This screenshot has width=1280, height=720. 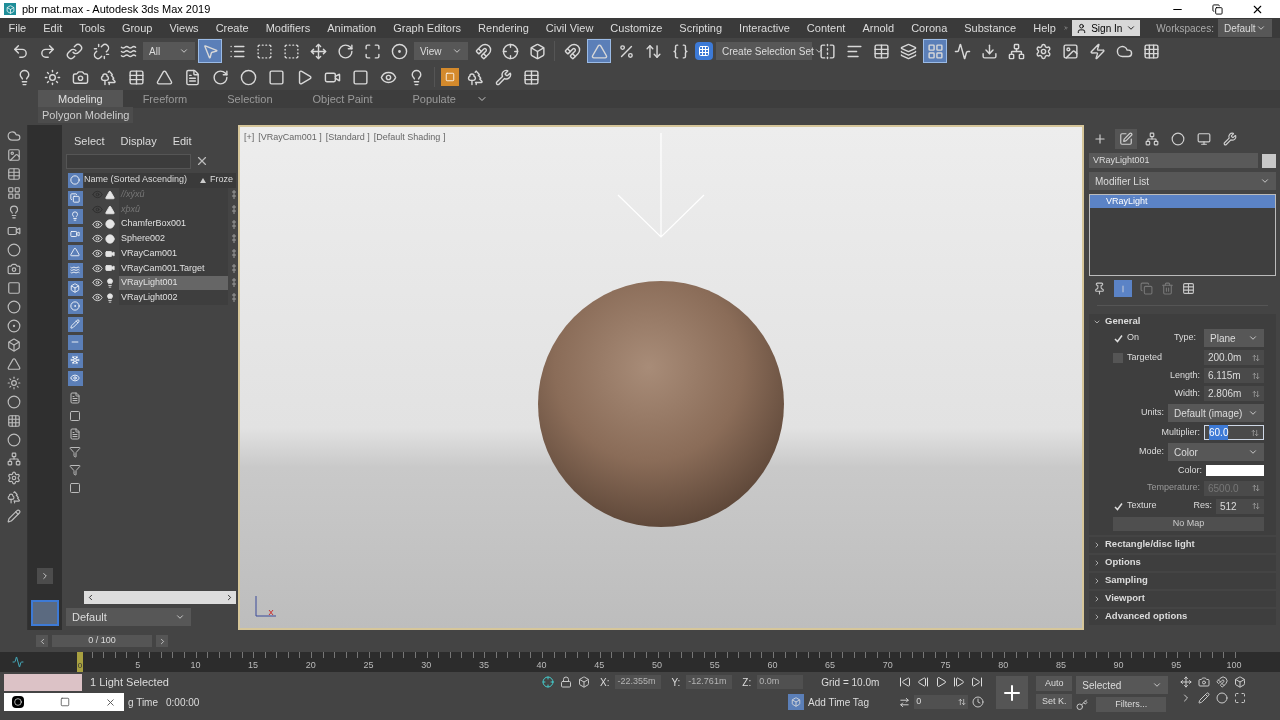 What do you see at coordinates (1234, 338) in the screenshot?
I see `type-dropdown: Plane` at bounding box center [1234, 338].